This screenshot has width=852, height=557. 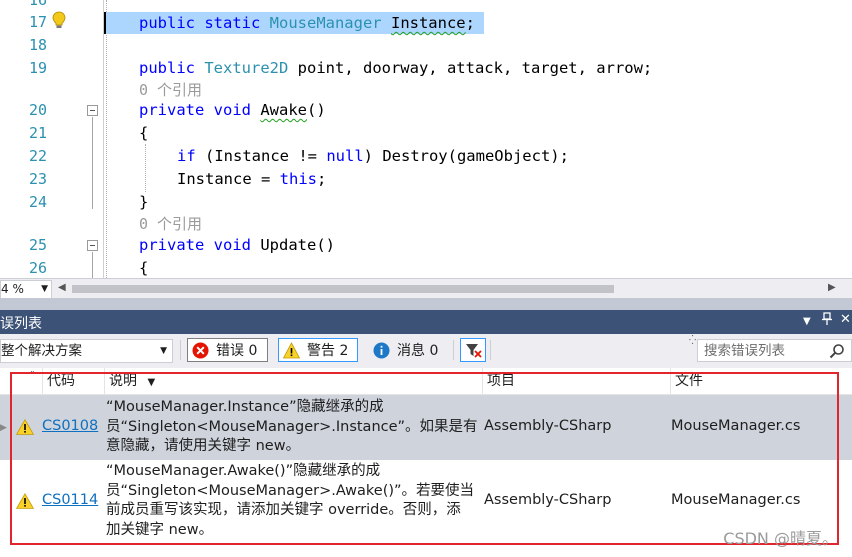 I want to click on code-line-17: public static MouseManager Instance;, so click(x=307, y=23).